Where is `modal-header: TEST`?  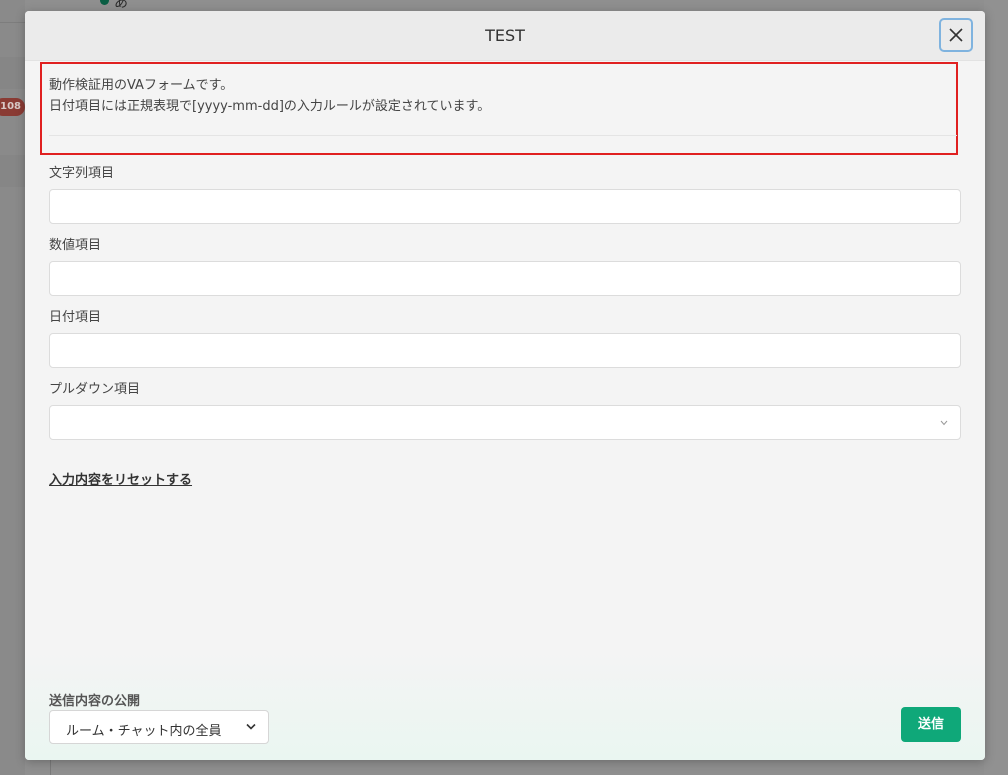
modal-header: TEST is located at coordinates (505, 36).